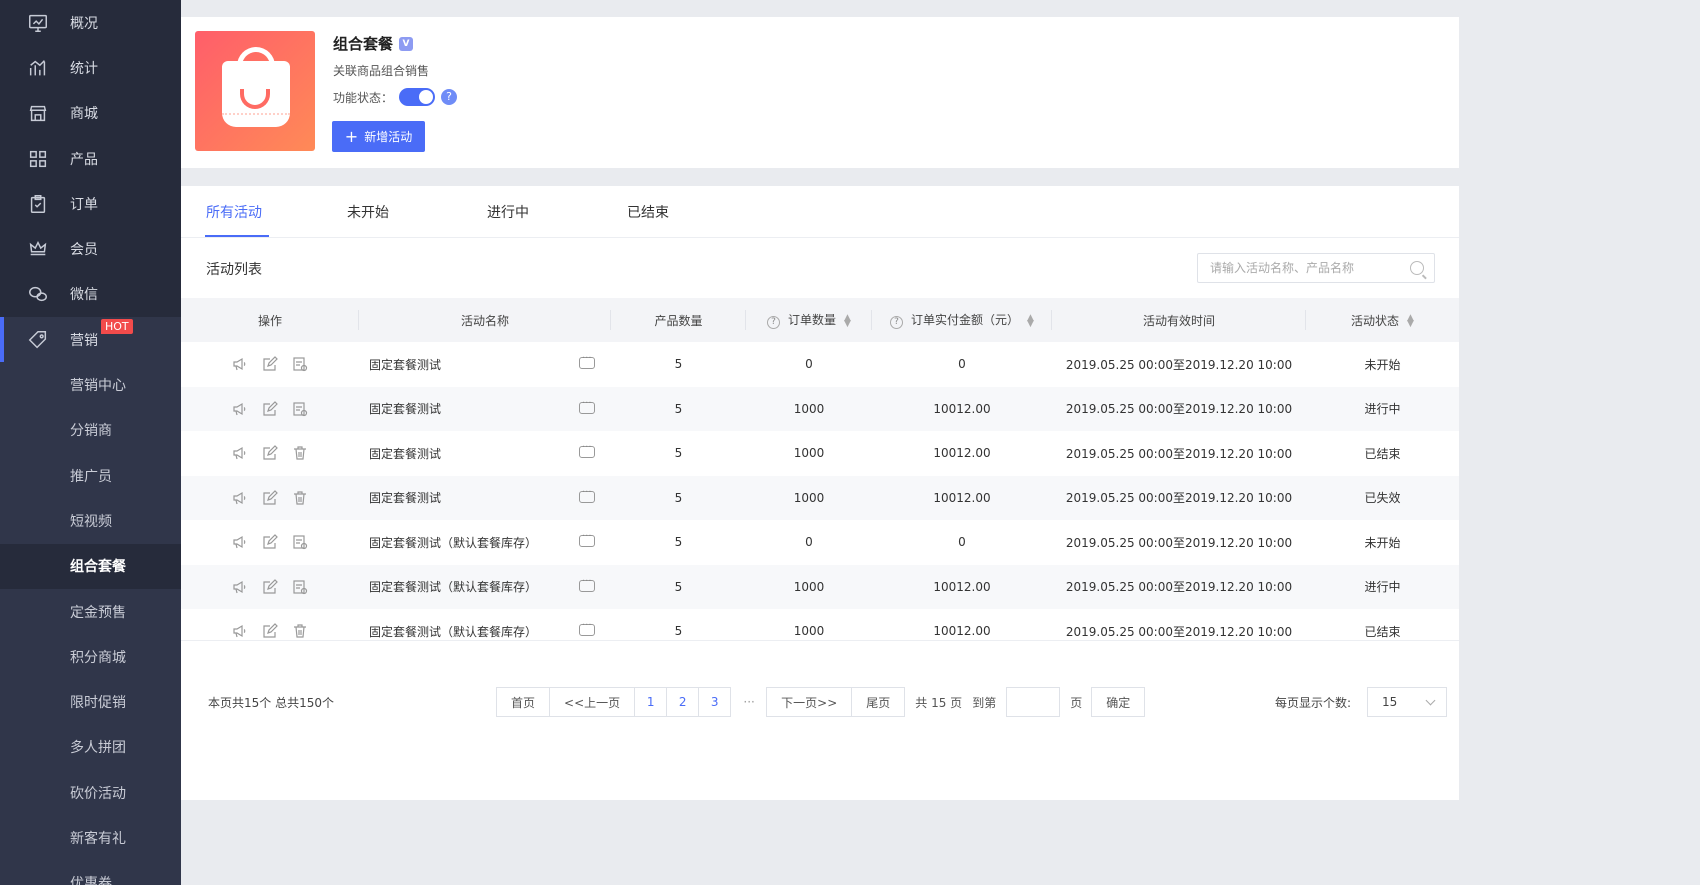 The image size is (1700, 885). Describe the element at coordinates (878, 702) in the screenshot. I see `last-page-button: 尾页` at that location.